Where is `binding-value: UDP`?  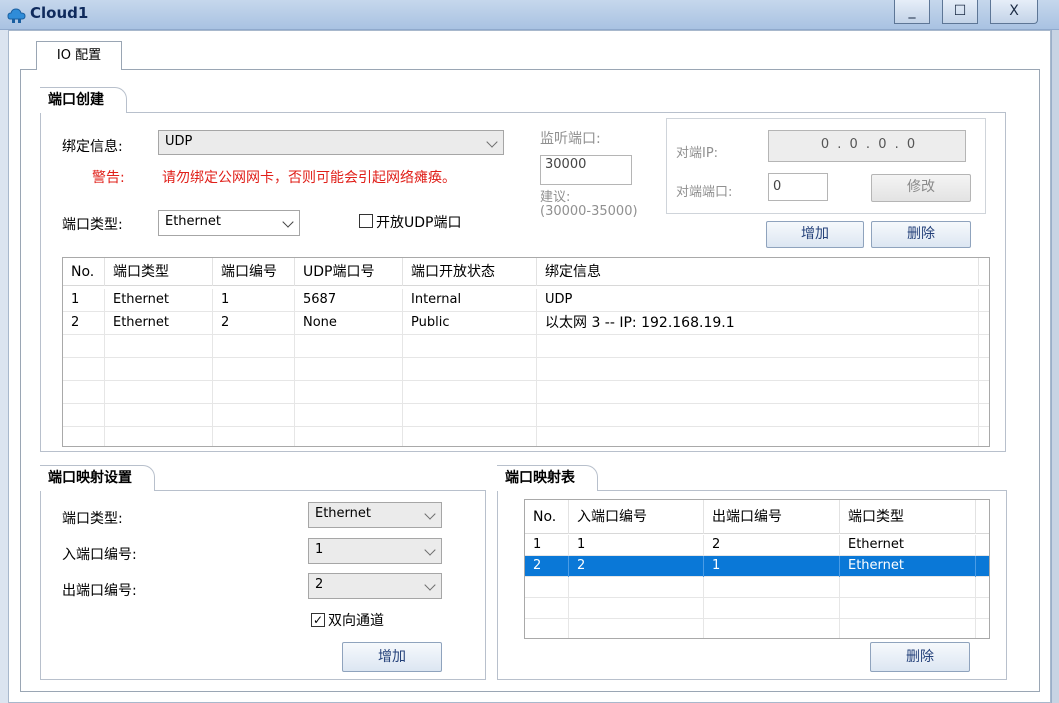
binding-value: UDP is located at coordinates (179, 141).